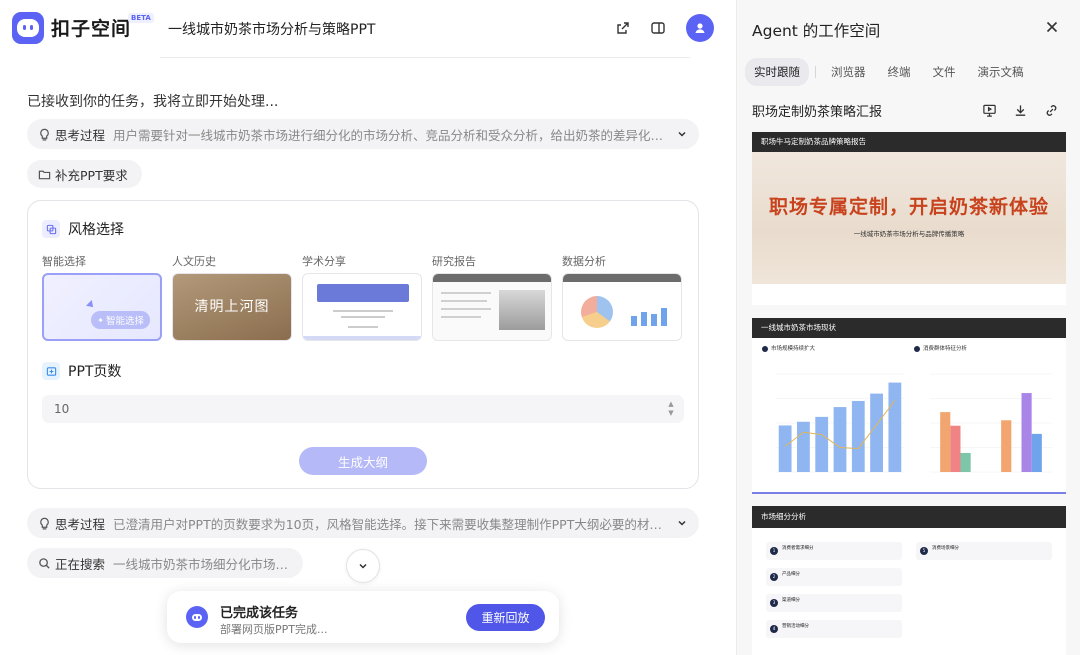 Image resolution: width=1080 pixels, height=655 pixels. I want to click on download-icon, so click(1020, 110).